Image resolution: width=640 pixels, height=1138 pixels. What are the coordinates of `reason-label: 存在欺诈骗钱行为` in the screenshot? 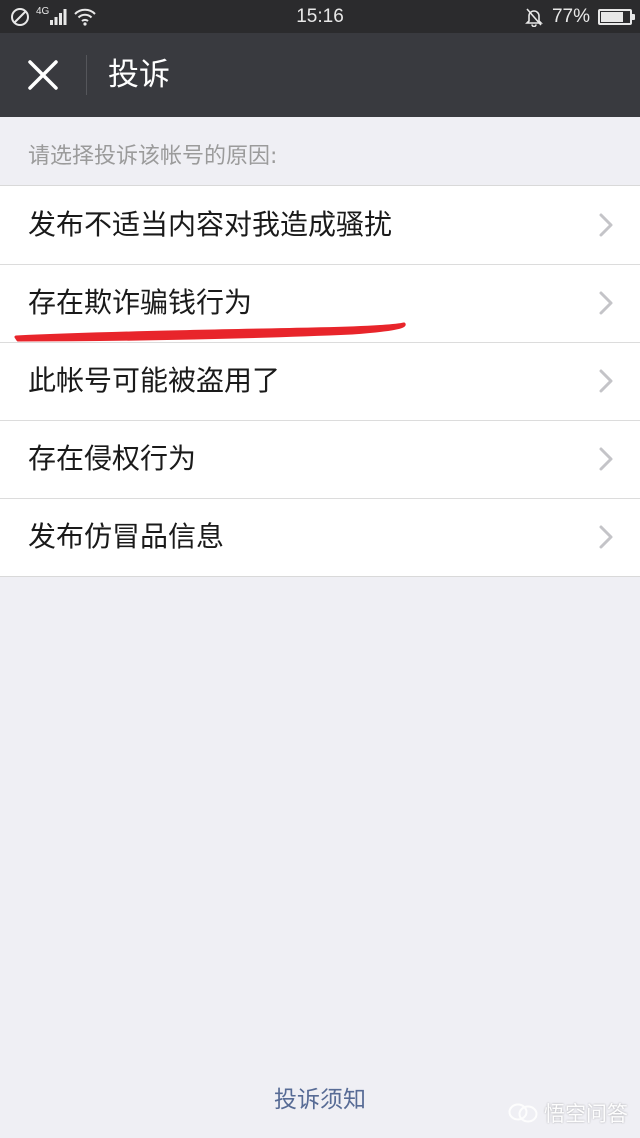 It's located at (140, 302).